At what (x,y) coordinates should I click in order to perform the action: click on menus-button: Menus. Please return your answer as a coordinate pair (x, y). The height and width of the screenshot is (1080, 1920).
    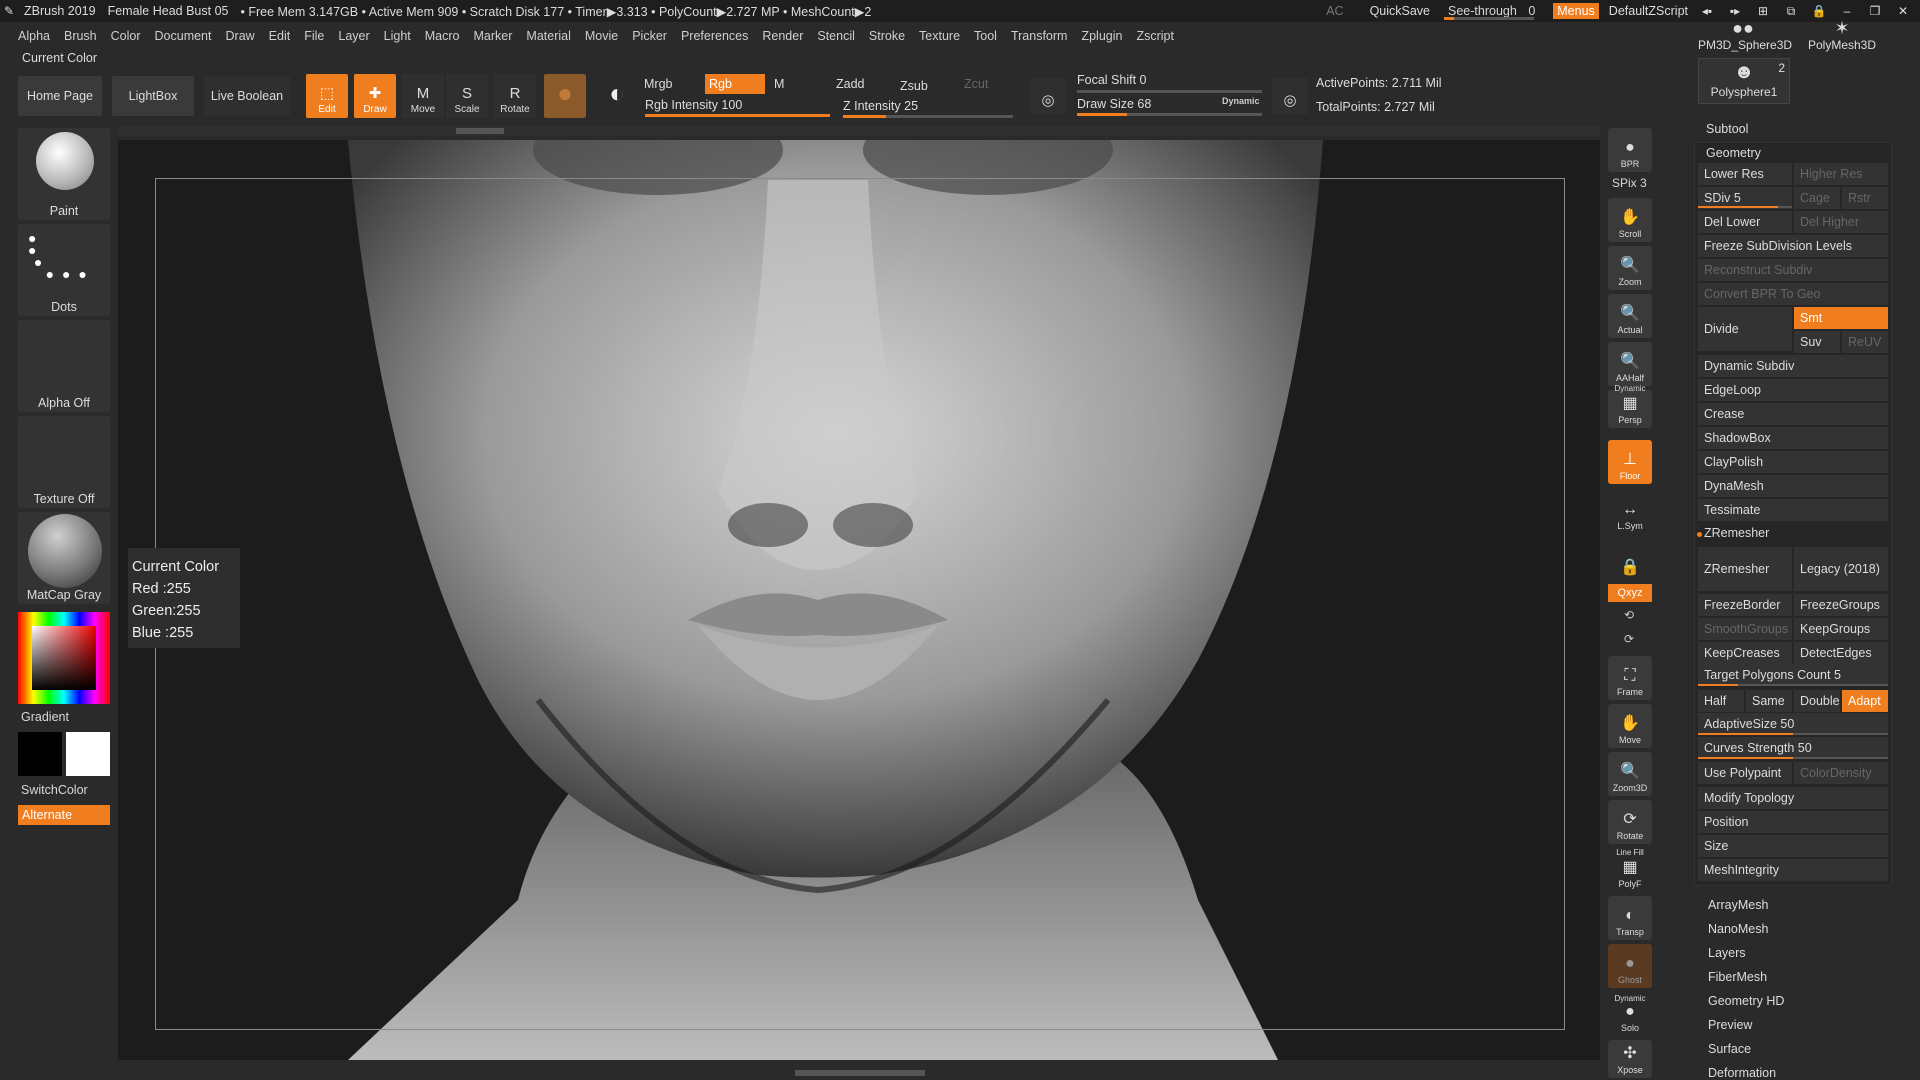
    Looking at the image, I should click on (1576, 11).